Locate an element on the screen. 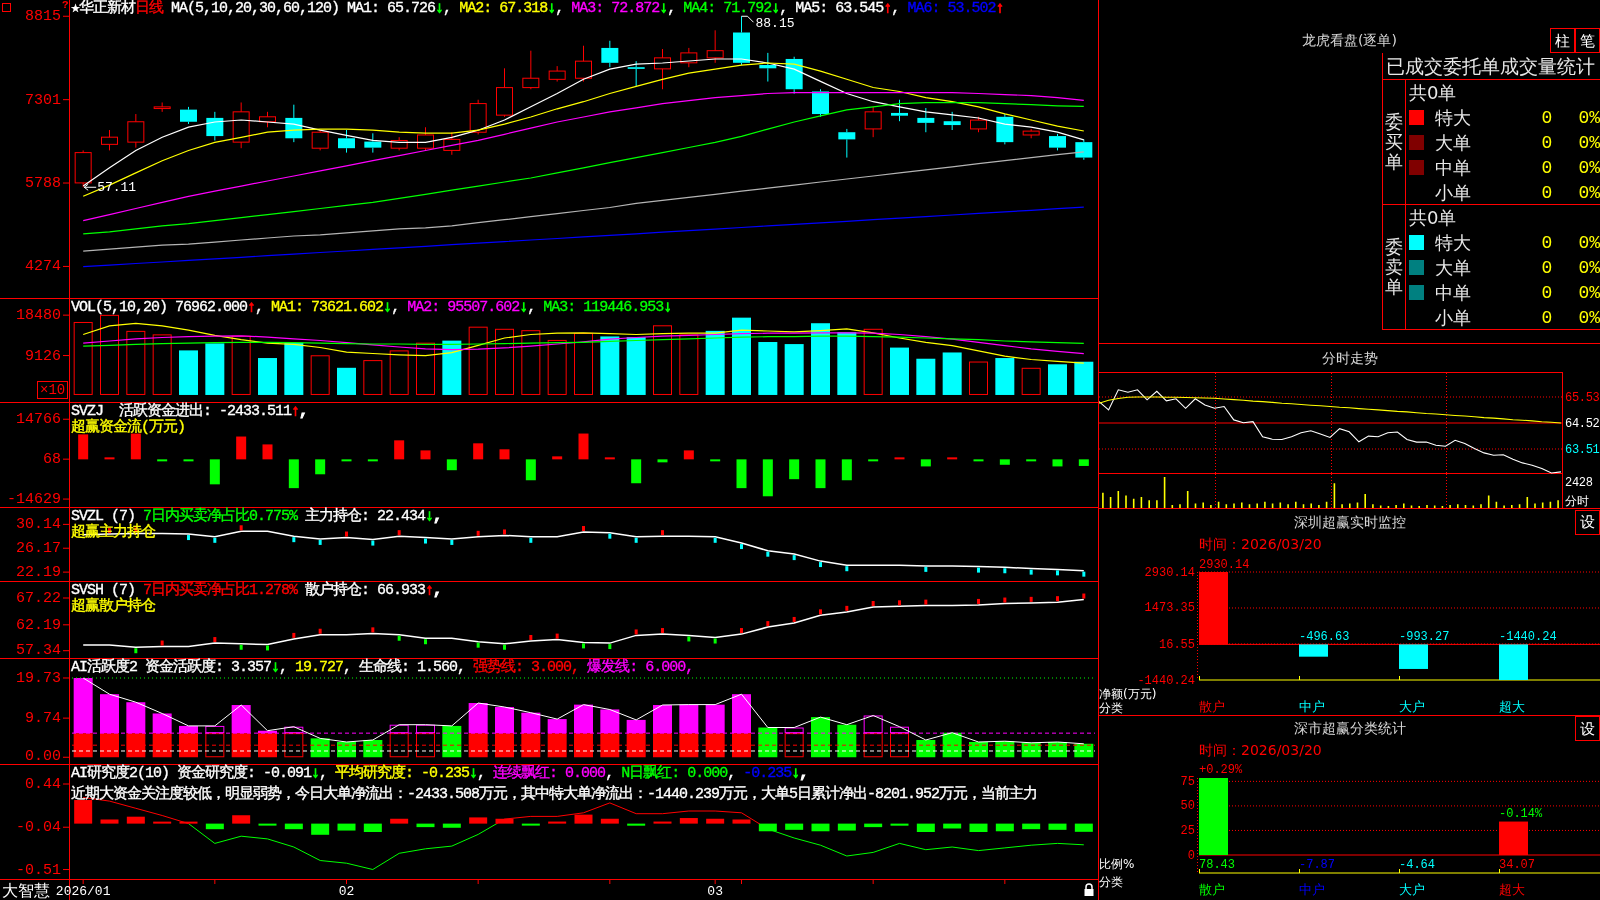 The height and width of the screenshot is (900, 1600). axis-label: 30.14 is located at coordinates (38, 525).